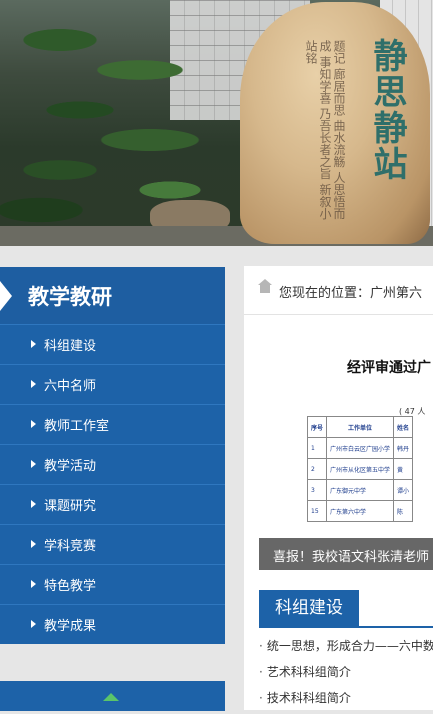 The image size is (433, 714). I want to click on news-link: 统一思想，形成合力——六中数, so click(350, 646).